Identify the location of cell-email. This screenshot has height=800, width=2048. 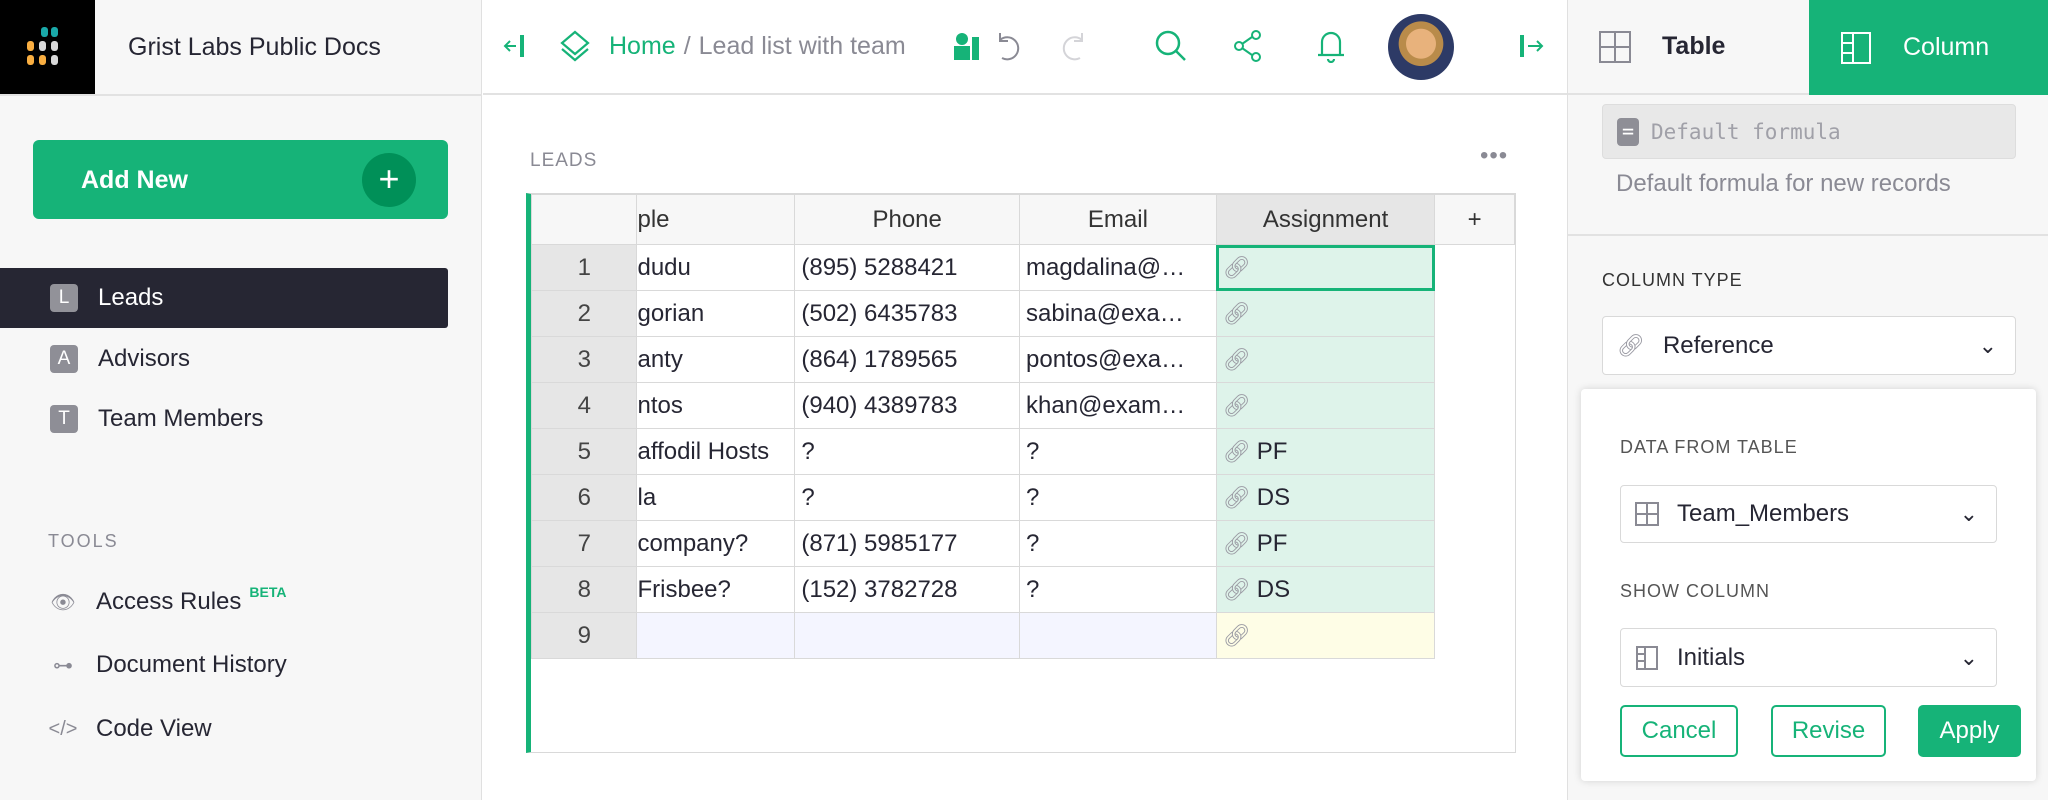
(1118, 635).